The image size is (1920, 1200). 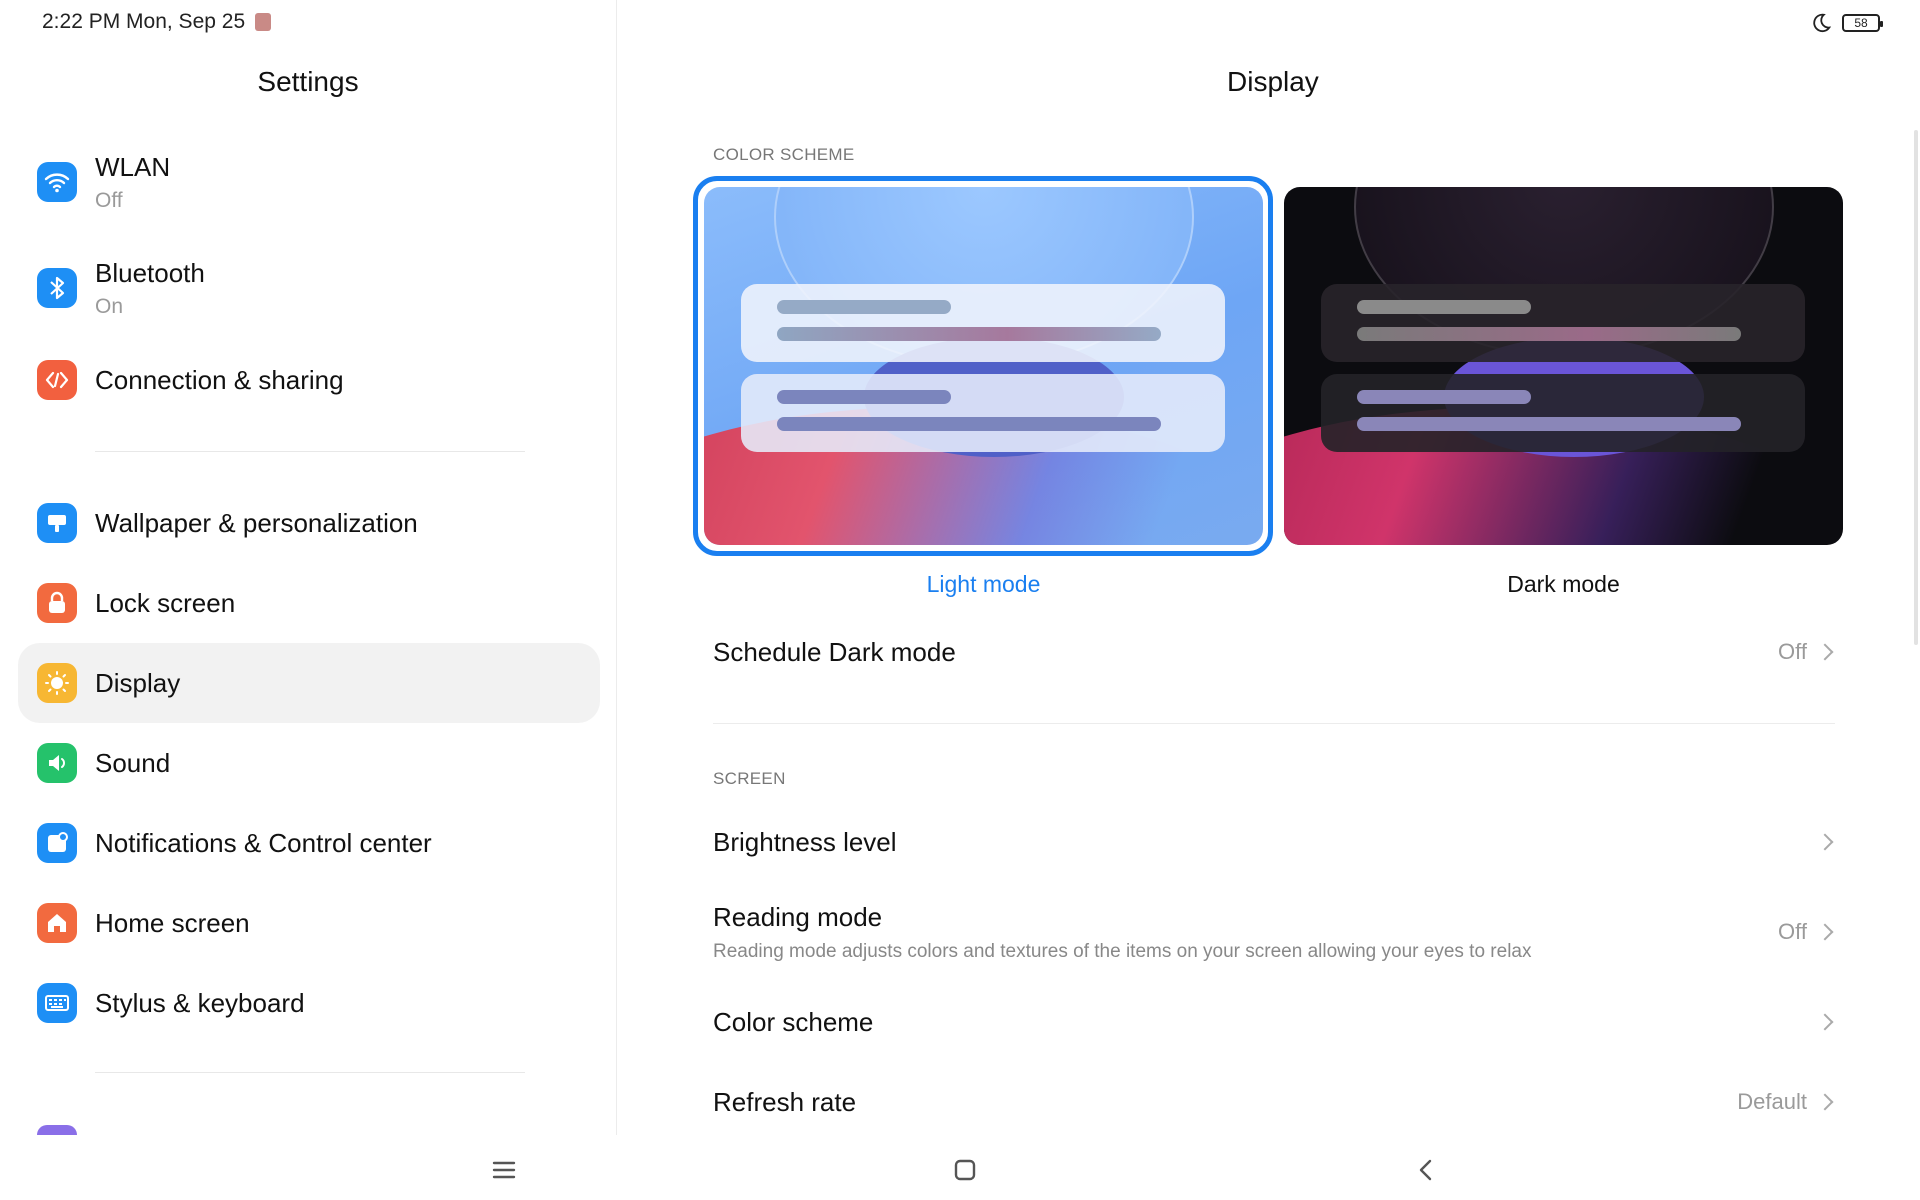 I want to click on preview-card-top, so click(x=1563, y=323).